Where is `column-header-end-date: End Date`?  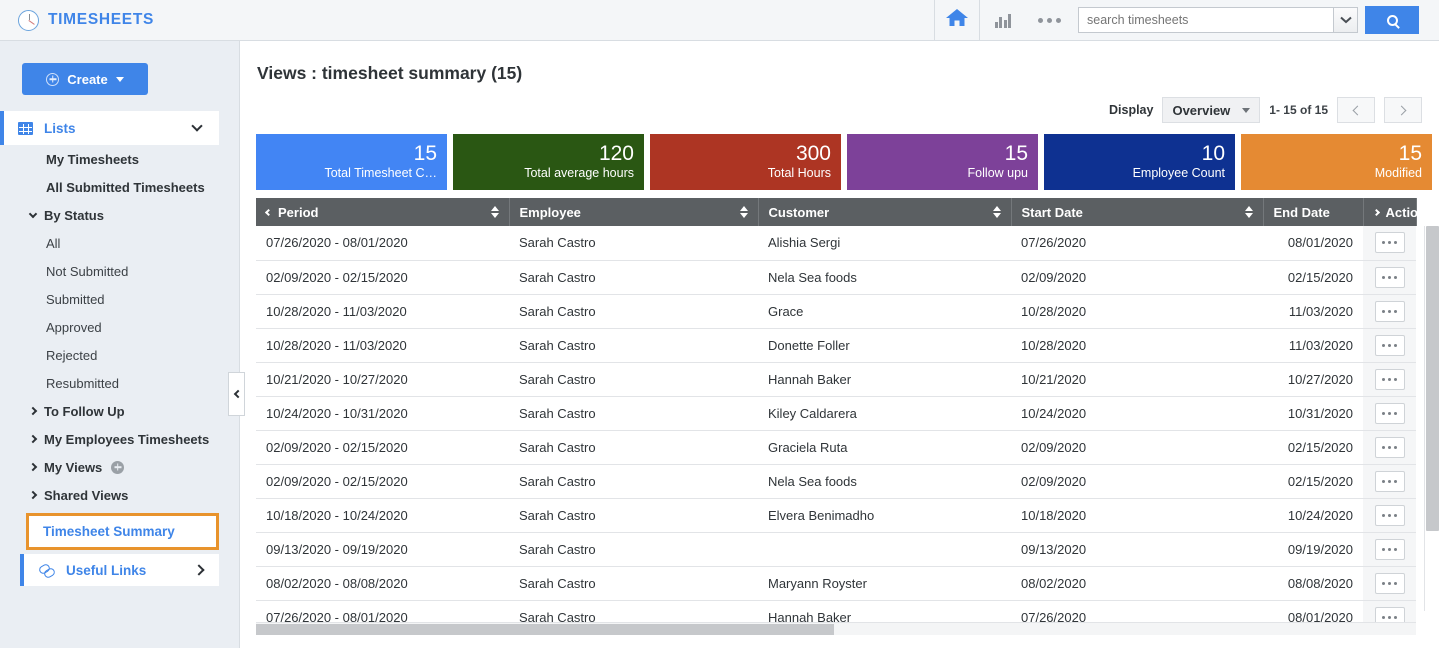 column-header-end-date: End Date is located at coordinates (1313, 212).